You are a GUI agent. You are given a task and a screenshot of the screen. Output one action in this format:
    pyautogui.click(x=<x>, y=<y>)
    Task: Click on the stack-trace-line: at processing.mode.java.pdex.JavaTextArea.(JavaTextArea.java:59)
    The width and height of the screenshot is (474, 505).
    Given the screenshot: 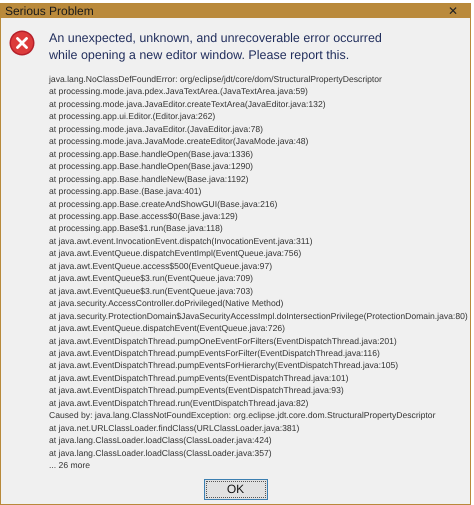 What is the action you would take?
    pyautogui.click(x=179, y=91)
    